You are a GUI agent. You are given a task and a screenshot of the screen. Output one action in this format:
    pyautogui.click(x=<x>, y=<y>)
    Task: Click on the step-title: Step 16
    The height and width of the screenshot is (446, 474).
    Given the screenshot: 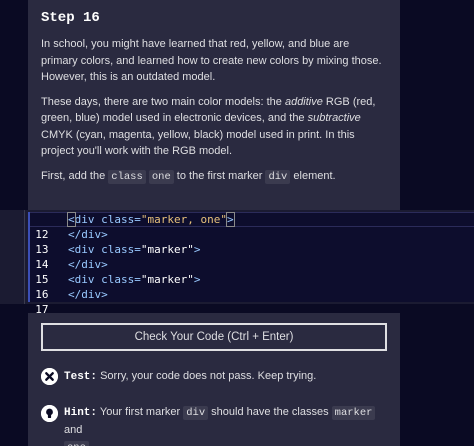 What is the action you would take?
    pyautogui.click(x=70, y=18)
    